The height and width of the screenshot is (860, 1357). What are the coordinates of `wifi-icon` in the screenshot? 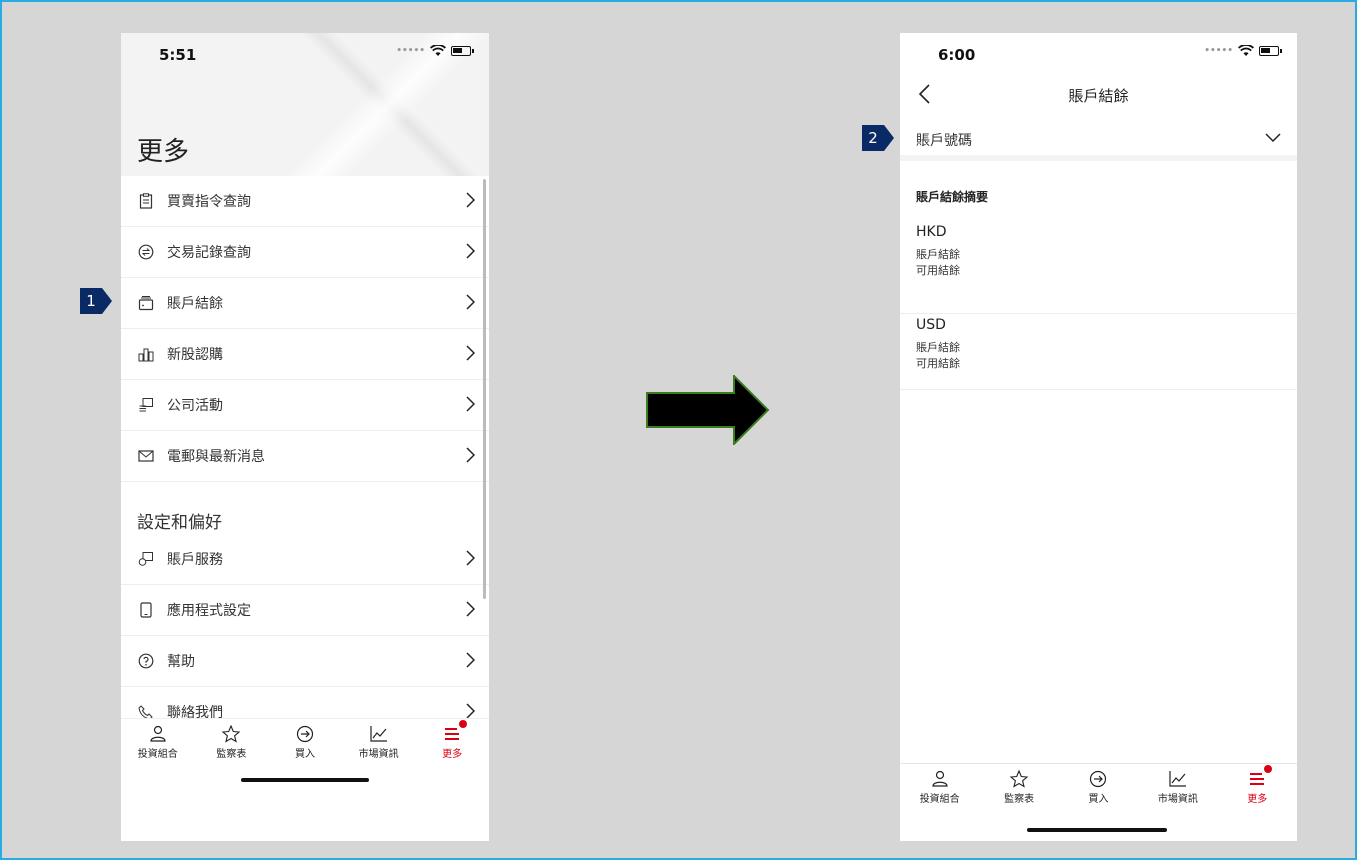 It's located at (1246, 50).